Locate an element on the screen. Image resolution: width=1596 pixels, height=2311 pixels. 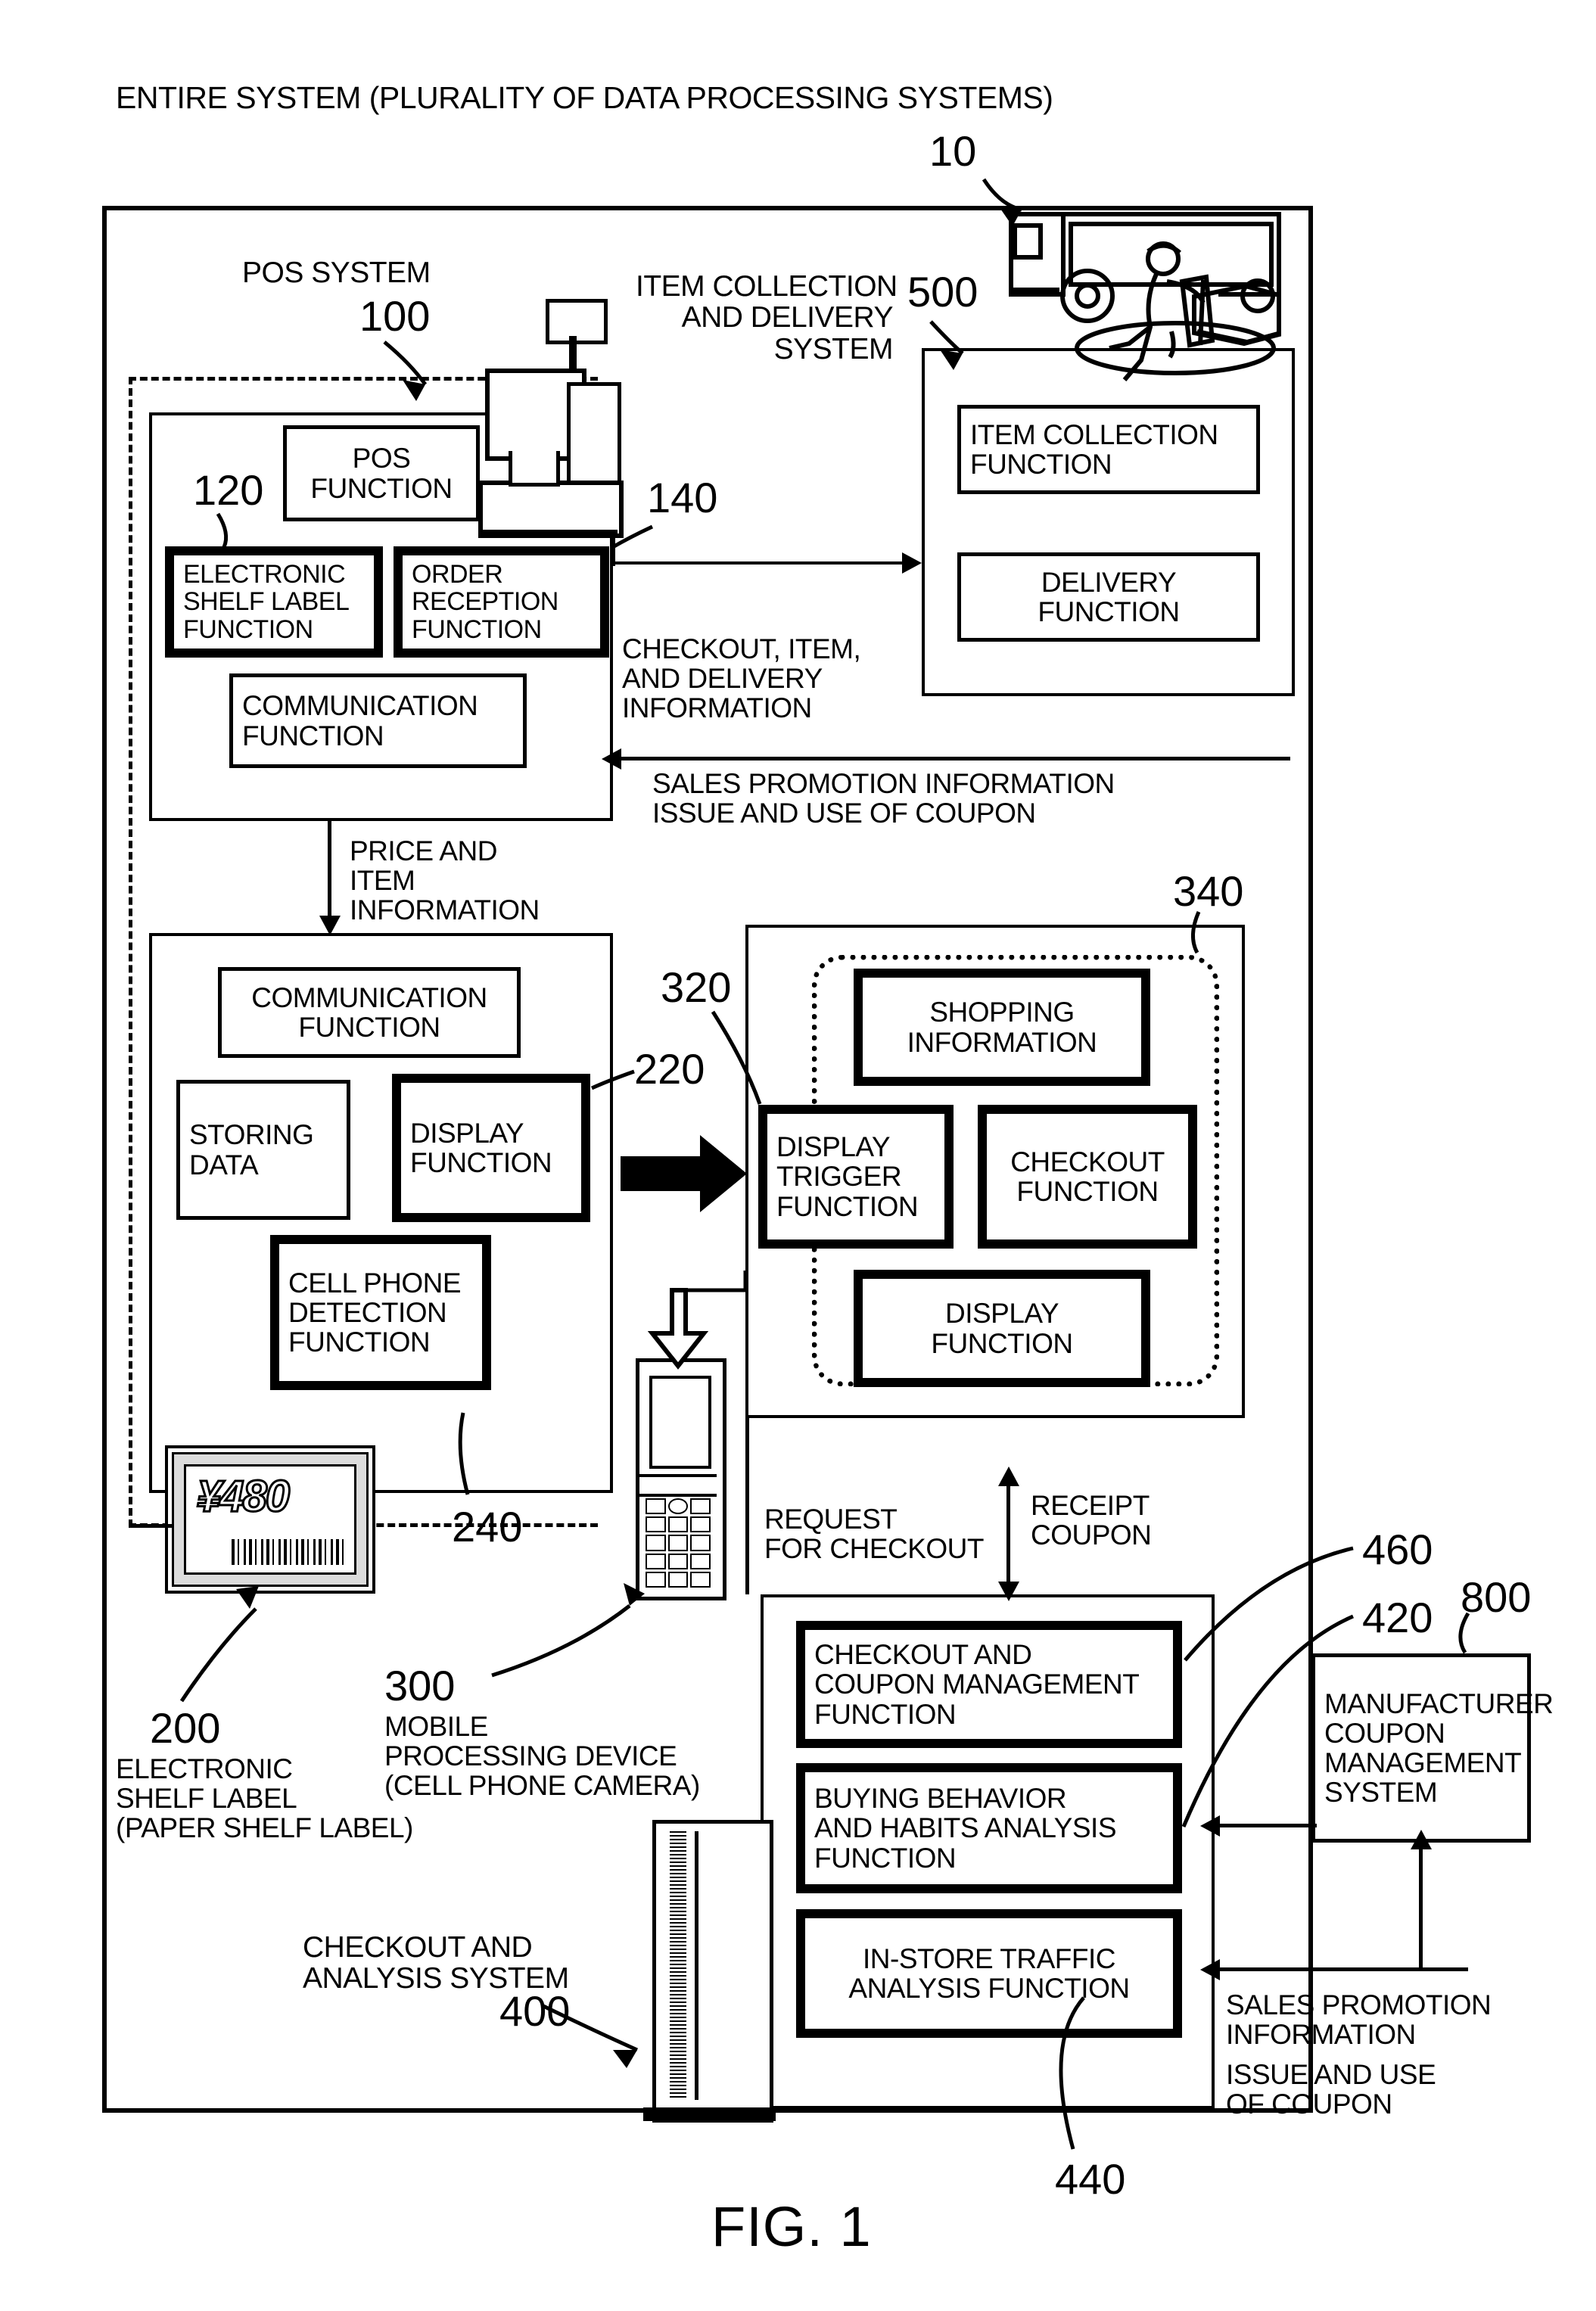
manufacturer-coupon-system-box: MANUFACTURER COUPON MANAGEMENT SYSTEM is located at coordinates (1432, 1748).